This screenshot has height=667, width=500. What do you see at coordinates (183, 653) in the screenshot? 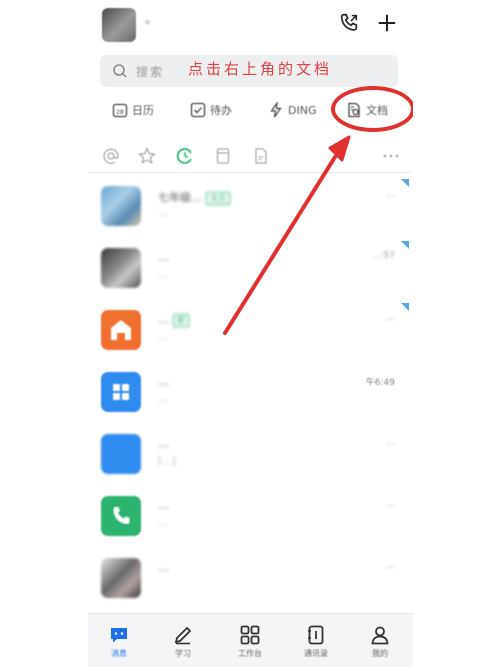
I see `nav-study-label: 学习` at bounding box center [183, 653].